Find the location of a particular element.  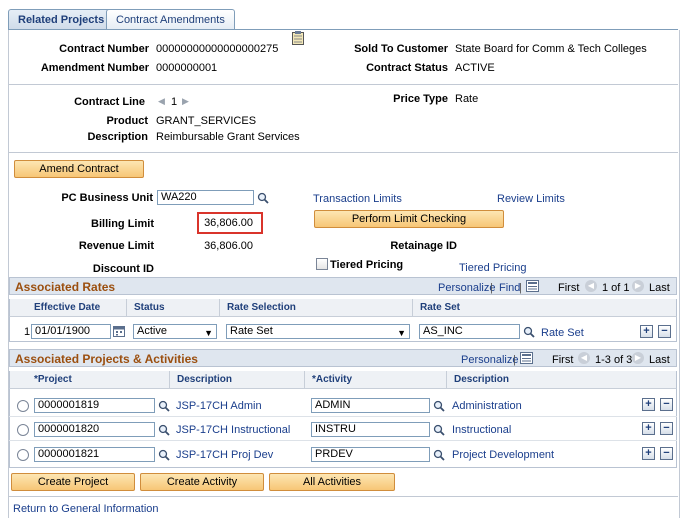

tiered-pricing-check-label: Tiered Pricing is located at coordinates (367, 265).